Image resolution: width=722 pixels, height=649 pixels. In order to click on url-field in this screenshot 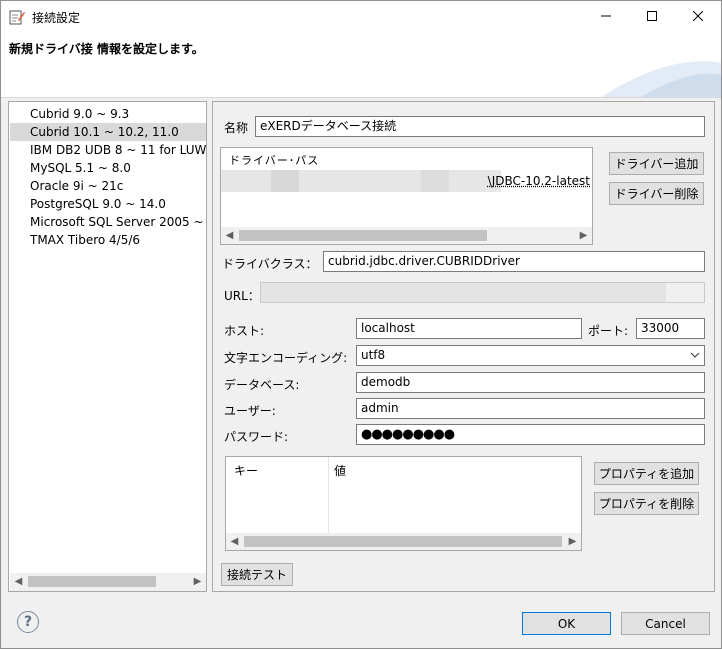, I will do `click(482, 292)`.